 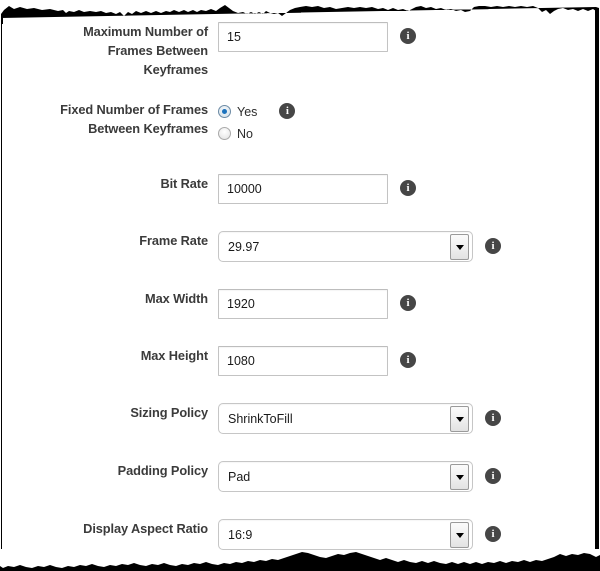 What do you see at coordinates (184, 183) in the screenshot?
I see `field-label-line: Bit Rate` at bounding box center [184, 183].